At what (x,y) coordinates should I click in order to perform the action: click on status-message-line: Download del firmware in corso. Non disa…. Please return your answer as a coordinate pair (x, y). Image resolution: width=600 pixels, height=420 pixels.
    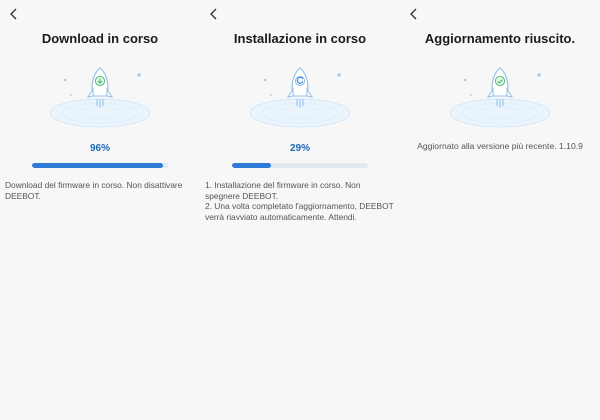
    Looking at the image, I should click on (94, 190).